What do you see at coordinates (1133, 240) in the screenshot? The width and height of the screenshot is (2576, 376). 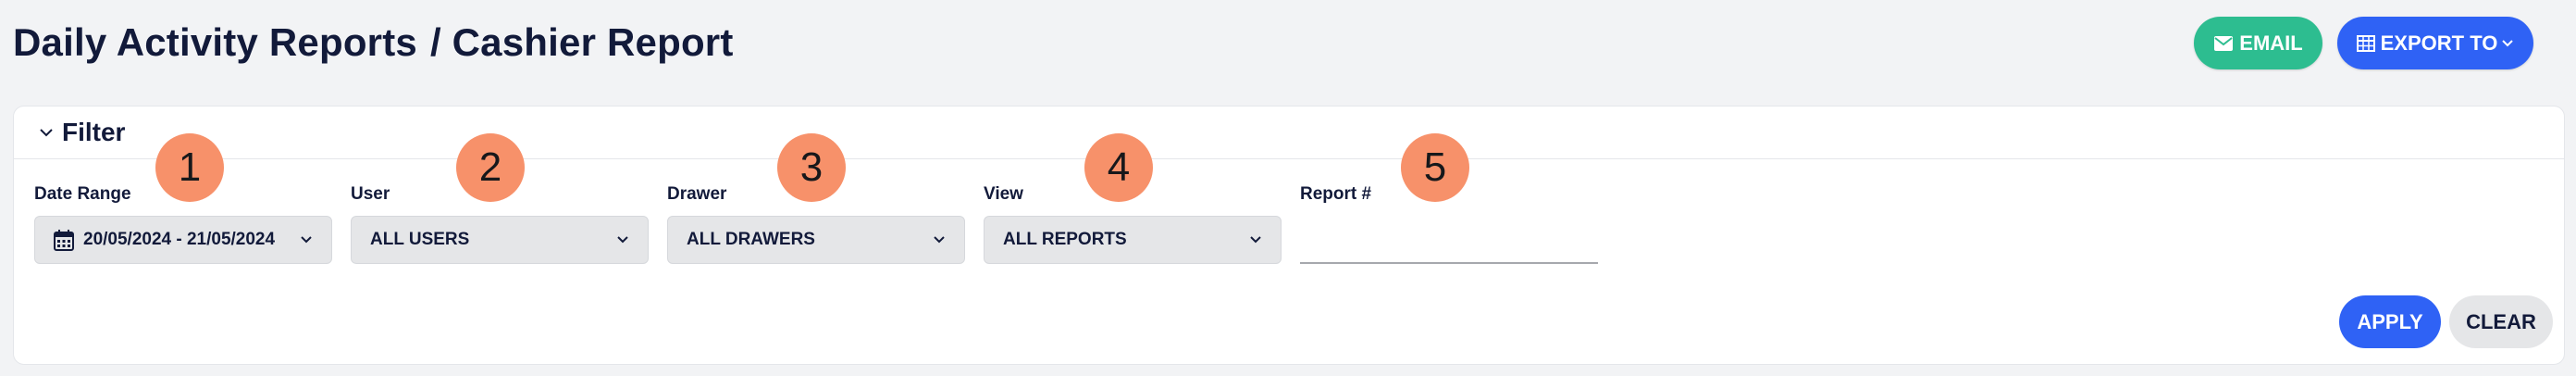 I see `view-select: ALL REPORTS` at bounding box center [1133, 240].